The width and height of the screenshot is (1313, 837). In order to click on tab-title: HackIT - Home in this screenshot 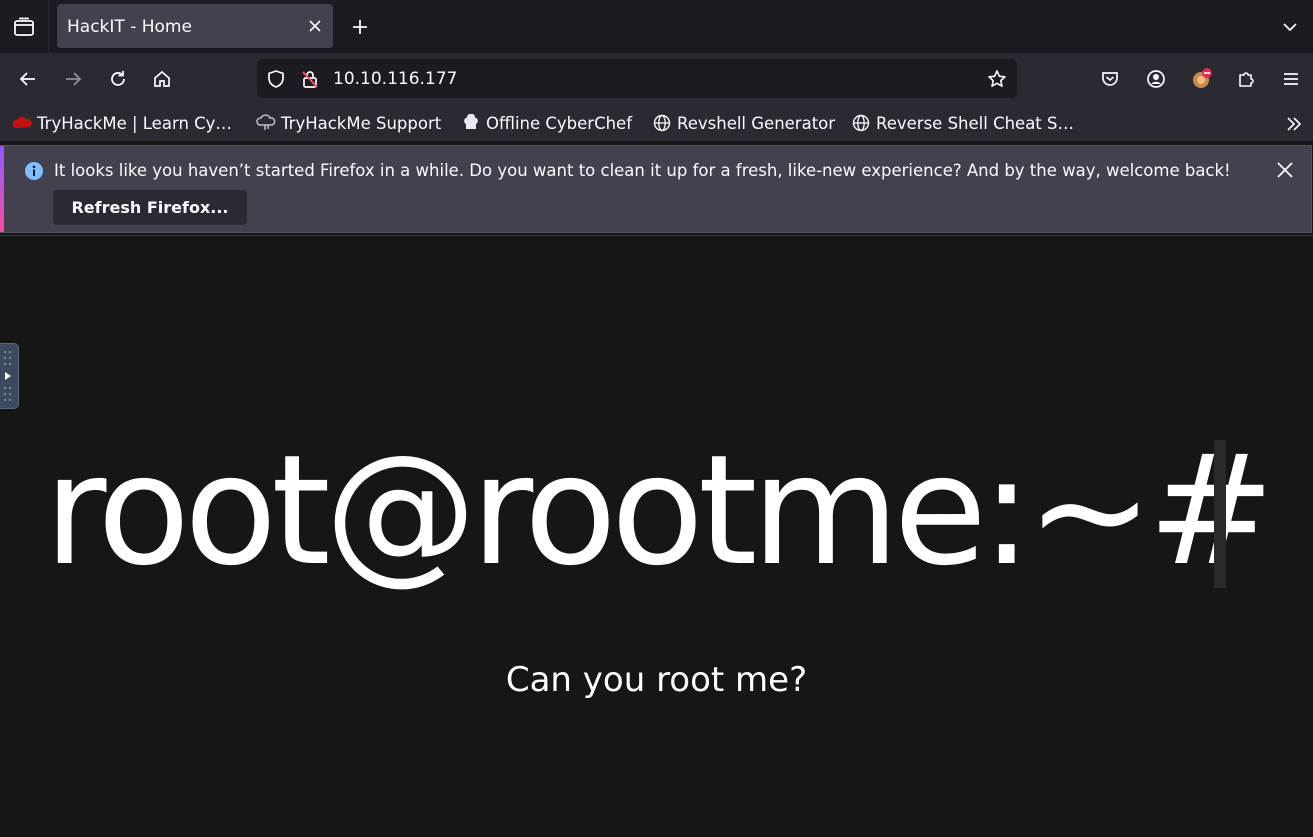, I will do `click(129, 27)`.